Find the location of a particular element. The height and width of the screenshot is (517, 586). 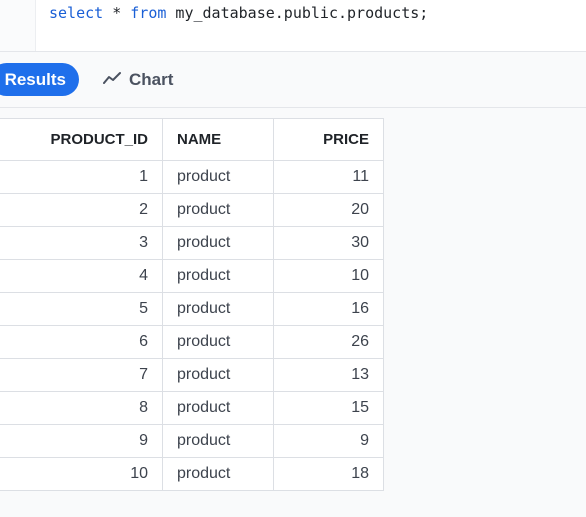

table-row: 2 product 20 is located at coordinates (192, 210).